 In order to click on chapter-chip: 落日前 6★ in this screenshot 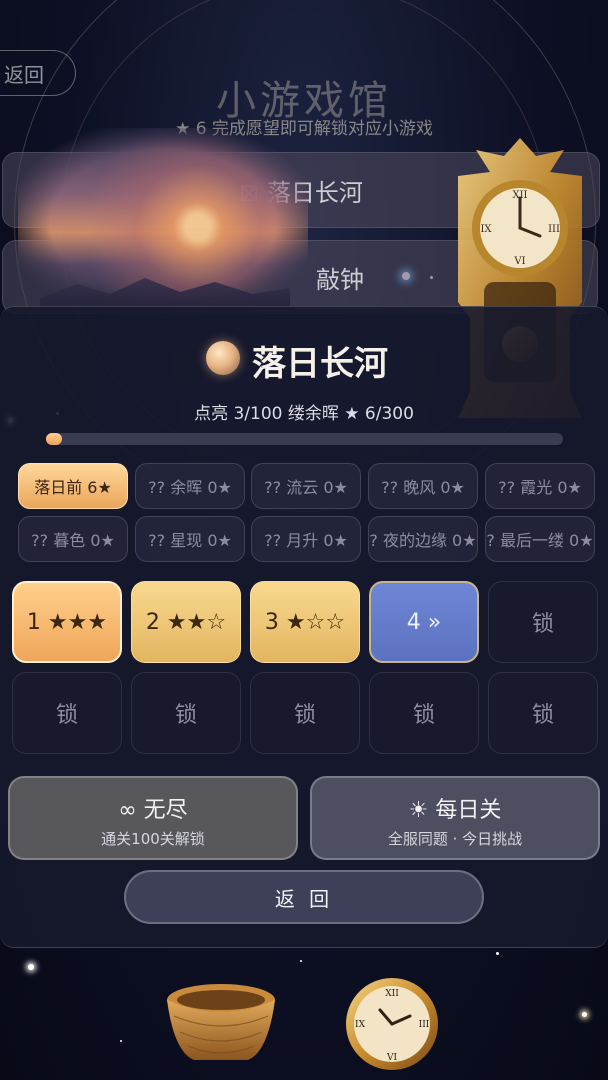, I will do `click(73, 486)`.